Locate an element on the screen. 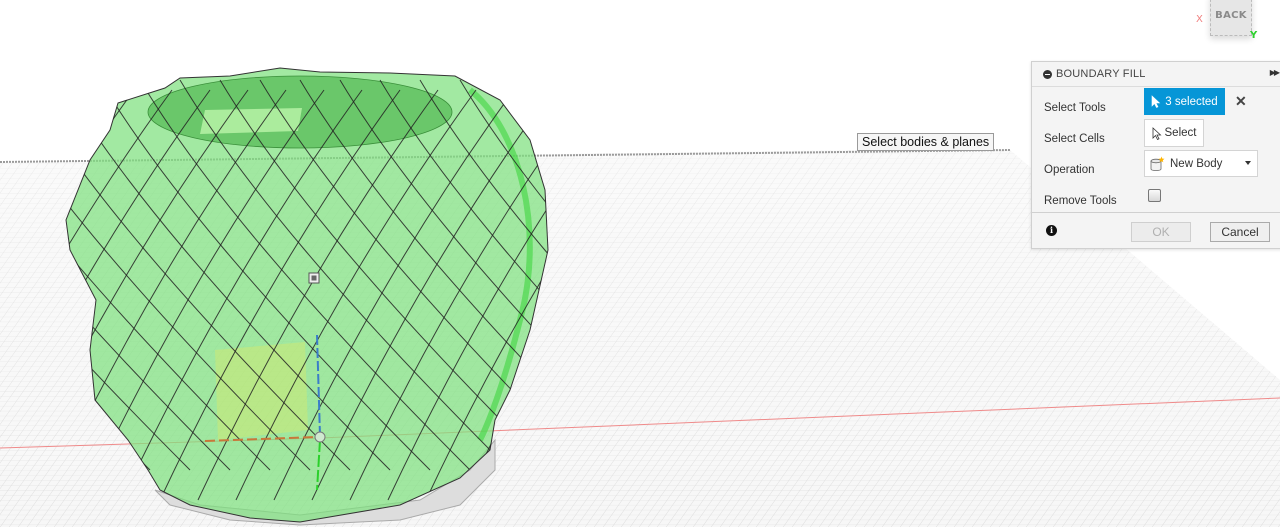 The image size is (1280, 531). selection-tooltip: Select bodies & planes is located at coordinates (926, 142).